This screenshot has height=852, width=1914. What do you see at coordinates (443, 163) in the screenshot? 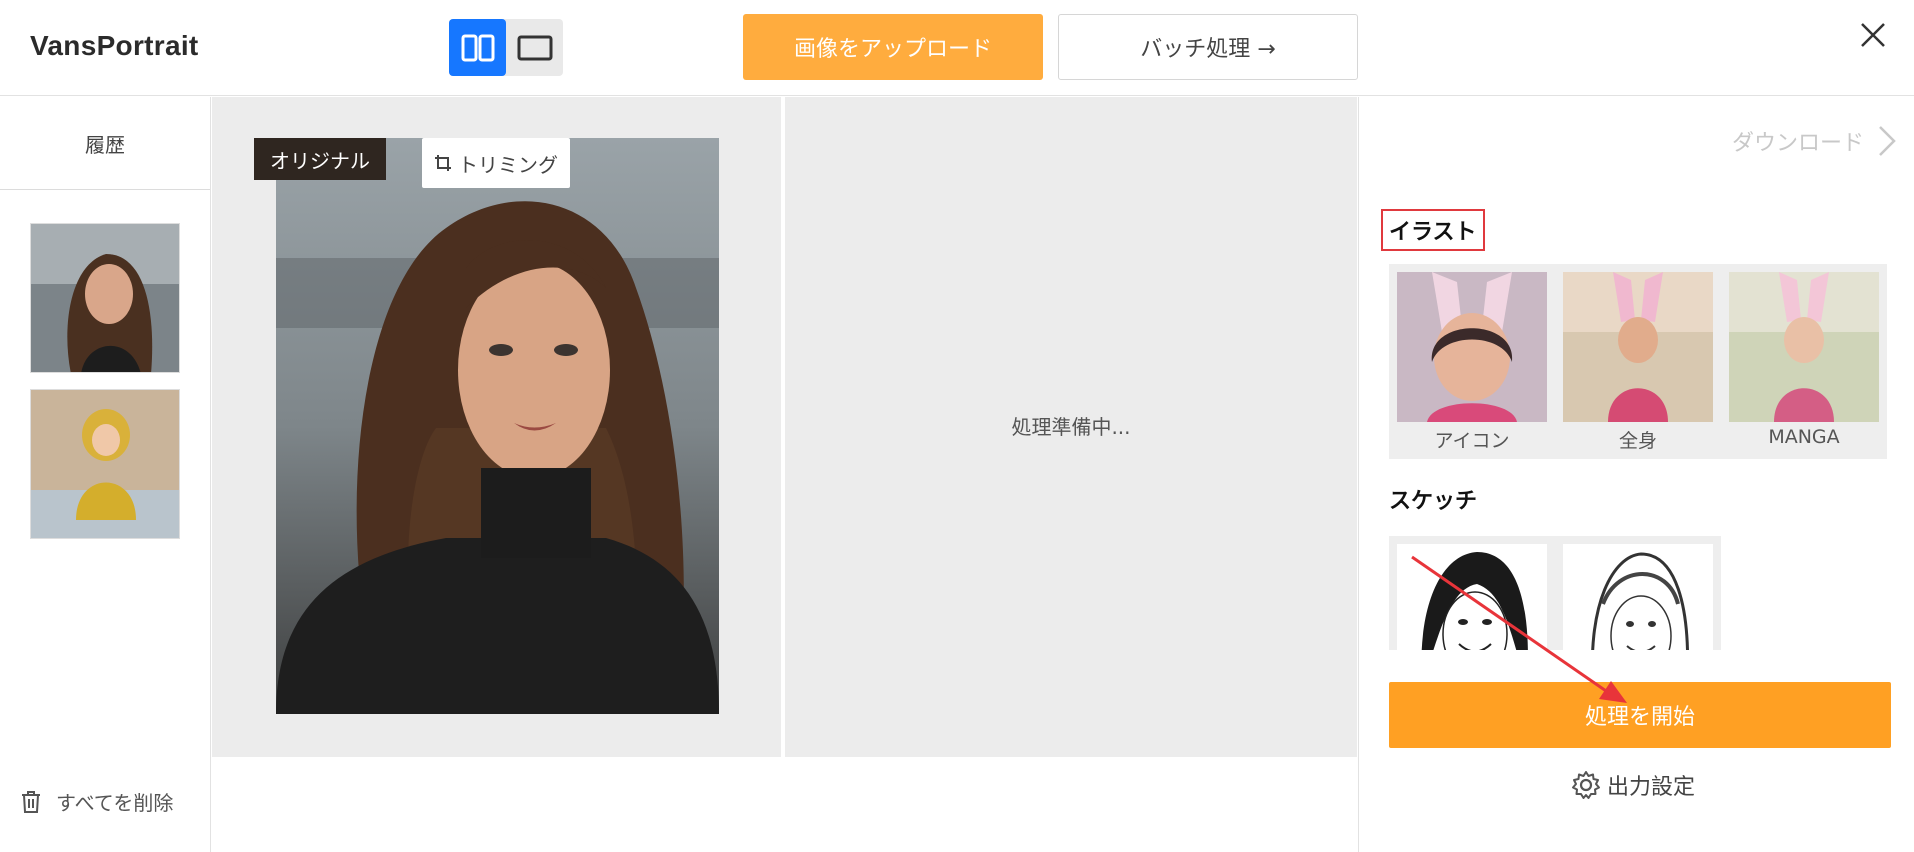
I see `crop-icon` at bounding box center [443, 163].